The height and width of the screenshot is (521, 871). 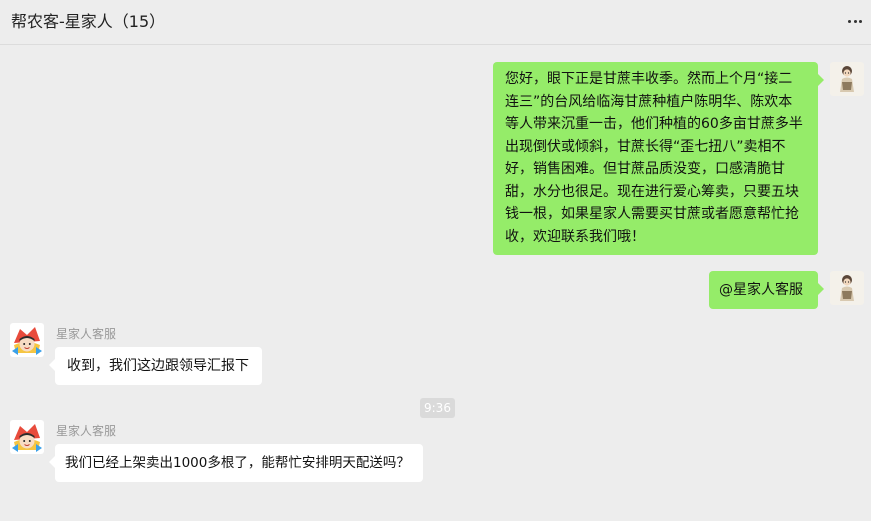 What do you see at coordinates (645, 169) in the screenshot?
I see `message-line: 好，销售困难。但甘蔗品质没变，口感清脆甘` at bounding box center [645, 169].